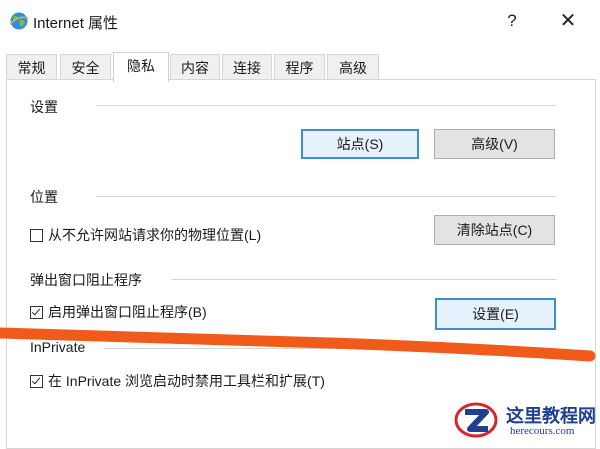  What do you see at coordinates (186, 381) in the screenshot?
I see `inprivate-checkbox-label: 在 InPrivate 浏览启动时禁用工具栏和扩展(T)` at bounding box center [186, 381].